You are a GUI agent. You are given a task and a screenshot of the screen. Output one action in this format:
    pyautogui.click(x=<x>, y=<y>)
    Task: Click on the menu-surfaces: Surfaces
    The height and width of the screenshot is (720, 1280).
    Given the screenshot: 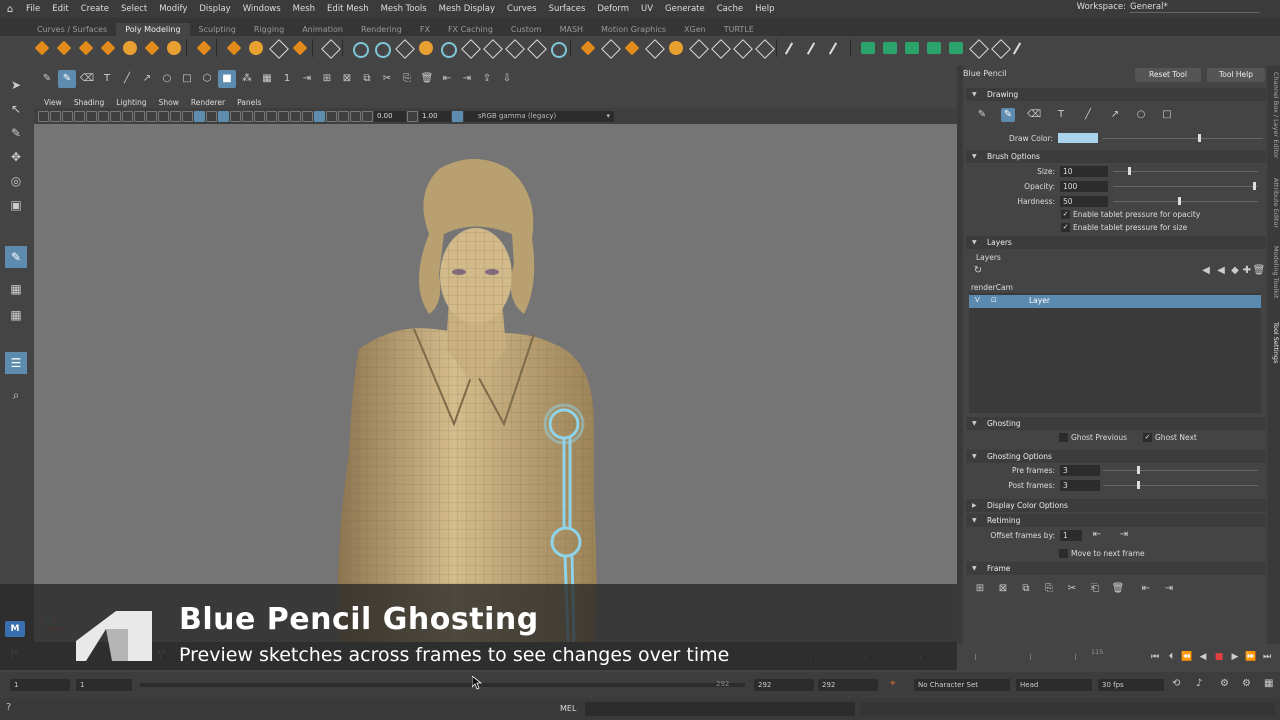 What is the action you would take?
    pyautogui.click(x=567, y=9)
    